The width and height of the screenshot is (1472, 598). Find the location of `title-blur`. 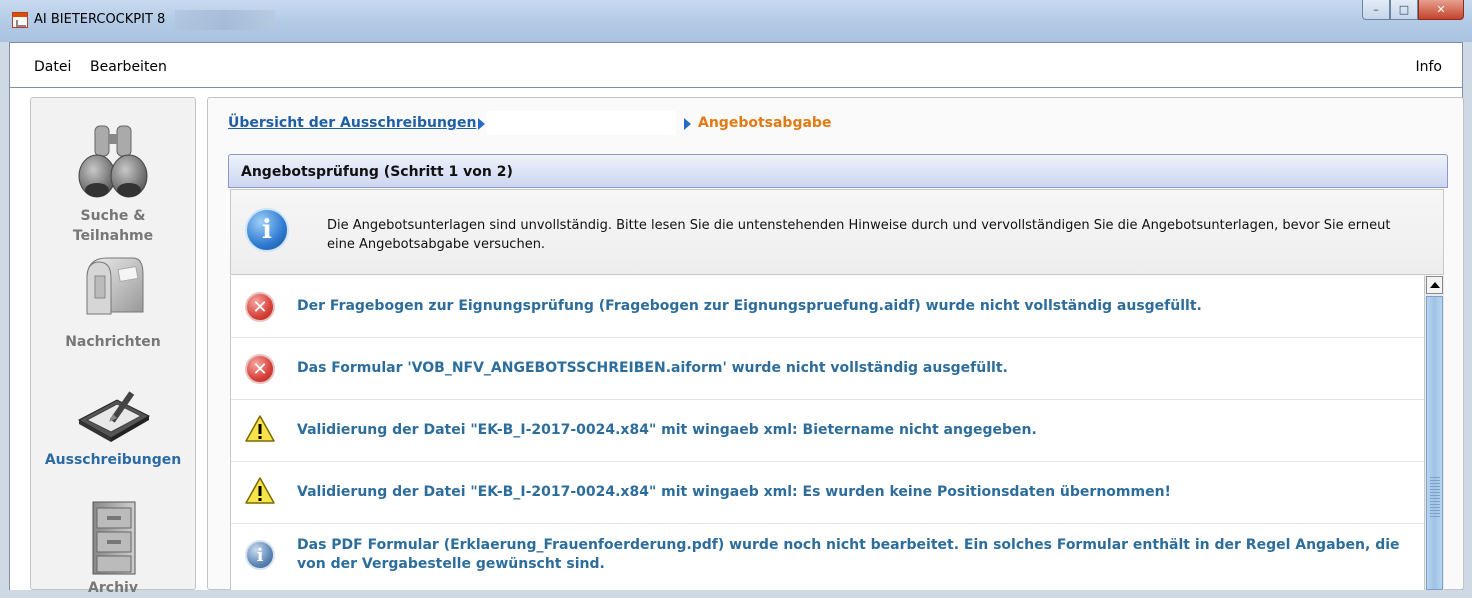

title-blur is located at coordinates (225, 20).